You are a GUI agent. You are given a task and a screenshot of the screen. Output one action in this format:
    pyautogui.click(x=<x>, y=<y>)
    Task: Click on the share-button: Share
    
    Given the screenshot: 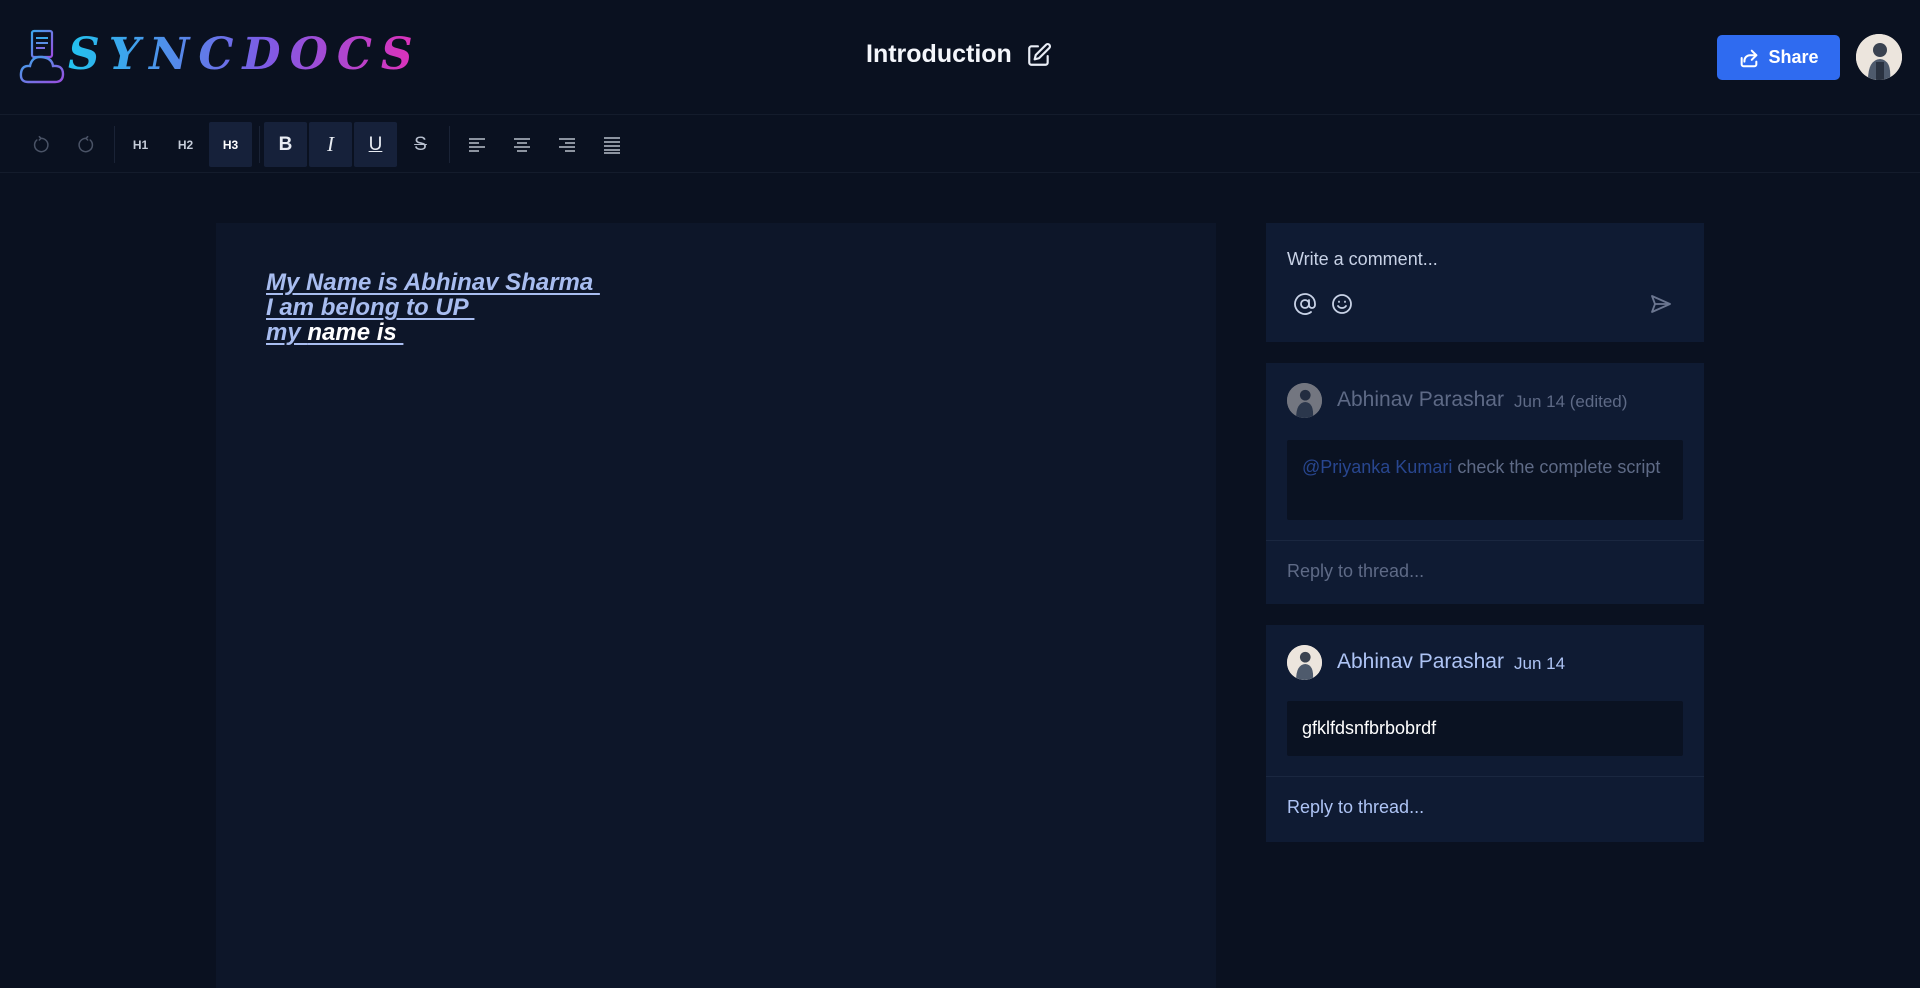 What is the action you would take?
    pyautogui.click(x=1778, y=57)
    